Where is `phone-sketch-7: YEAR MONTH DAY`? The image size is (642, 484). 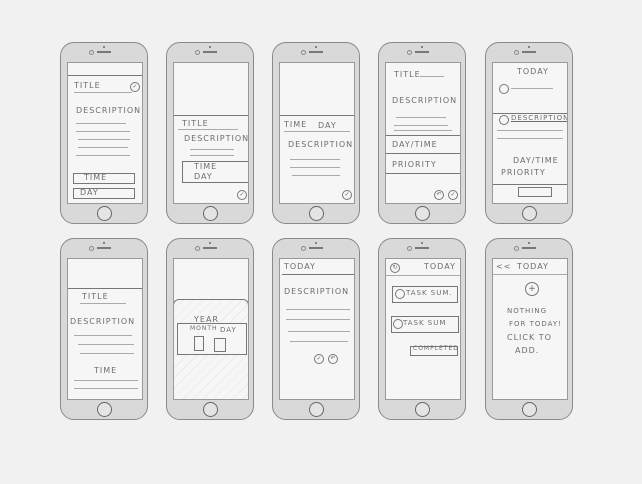
phone-sketch-7: YEAR MONTH DAY is located at coordinates (210, 329).